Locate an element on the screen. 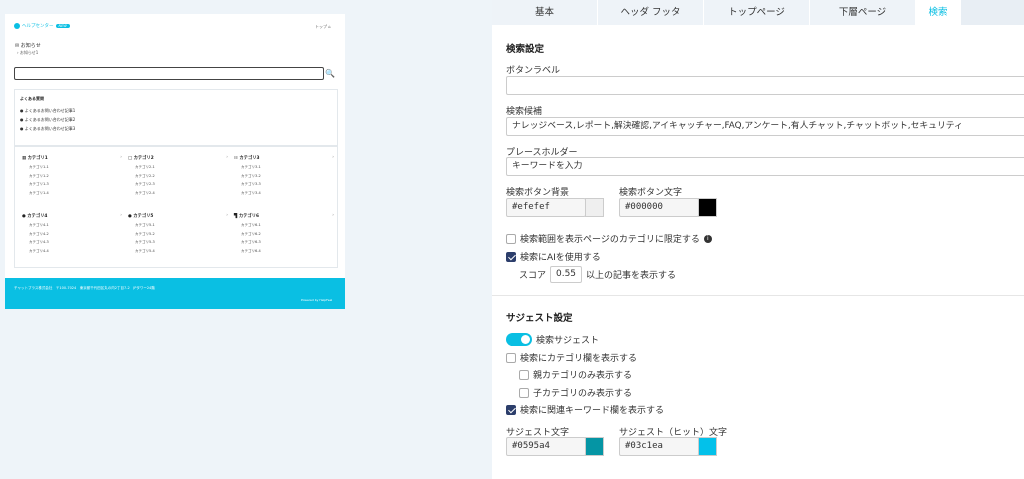 Image resolution: width=1024 pixels, height=479 pixels. child-only-label: 子カテゴリのみ表示する is located at coordinates (583, 394).